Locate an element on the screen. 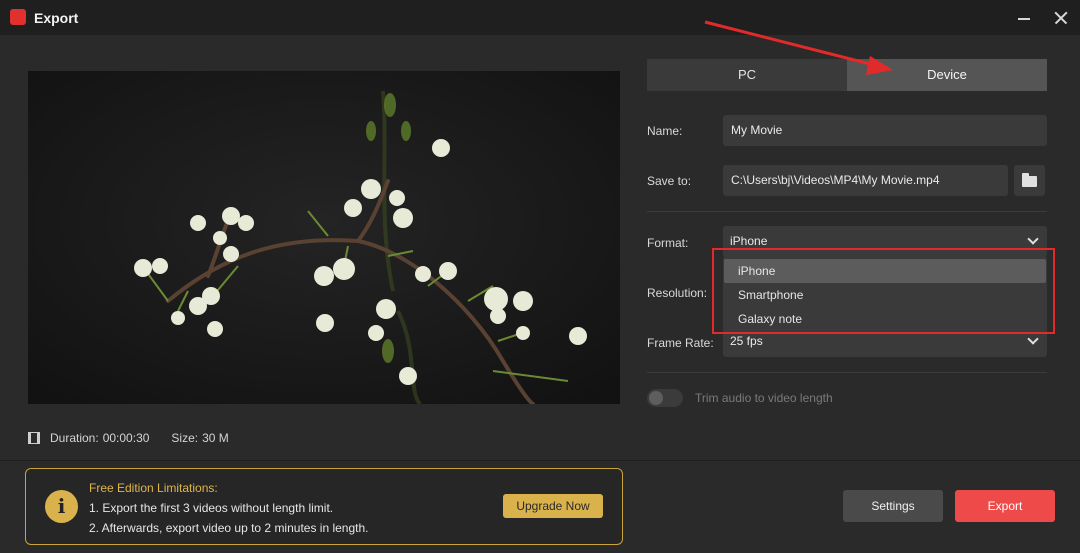 The image size is (1080, 553). duration-value: 00:00:30 is located at coordinates (126, 438).